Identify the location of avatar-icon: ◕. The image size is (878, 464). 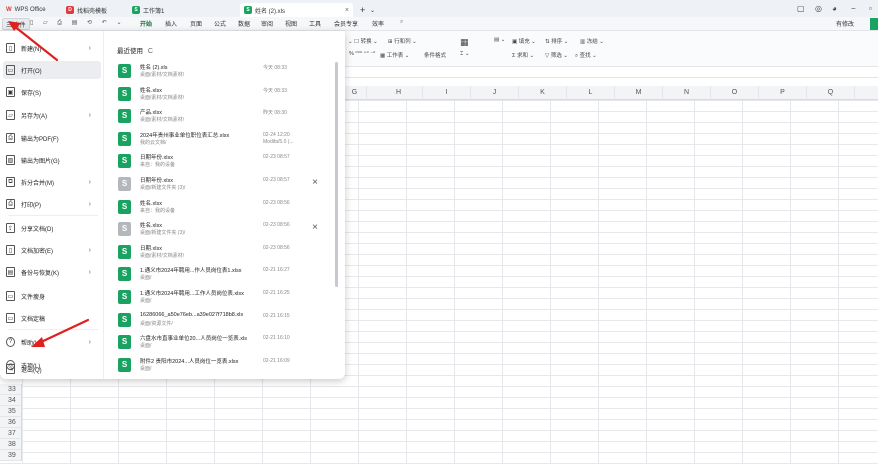
(834, 8).